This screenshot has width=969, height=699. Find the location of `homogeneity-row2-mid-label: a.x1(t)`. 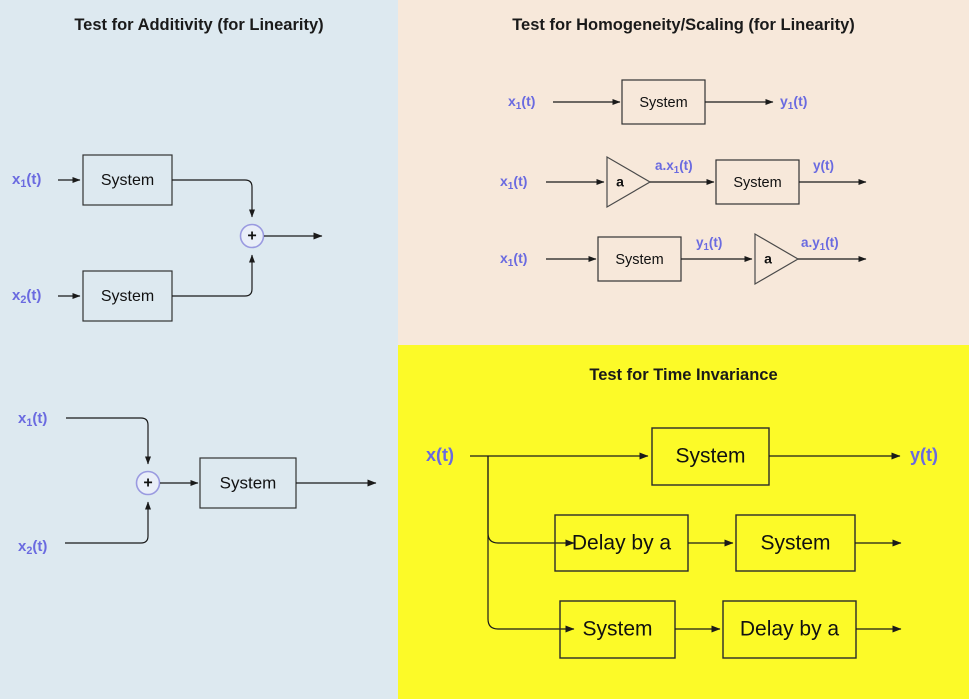

homogeneity-row2-mid-label: a.x1(t) is located at coordinates (674, 167).